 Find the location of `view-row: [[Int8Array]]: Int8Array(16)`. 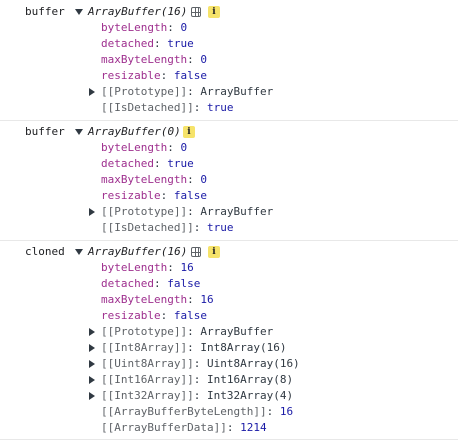

view-row: [[Int8Array]]: Int8Array(16) is located at coordinates (193, 348).